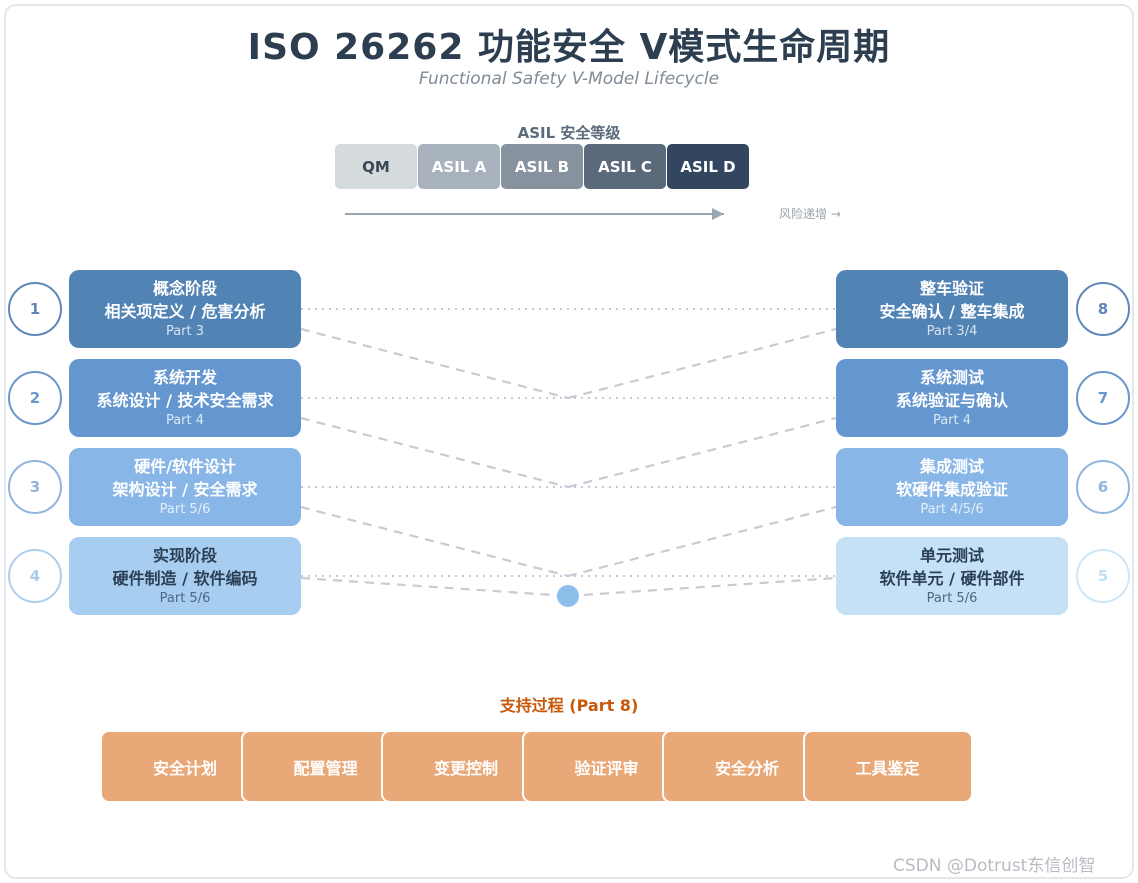 The height and width of the screenshot is (883, 1138). What do you see at coordinates (35, 398) in the screenshot?
I see `phase-number-2: 2` at bounding box center [35, 398].